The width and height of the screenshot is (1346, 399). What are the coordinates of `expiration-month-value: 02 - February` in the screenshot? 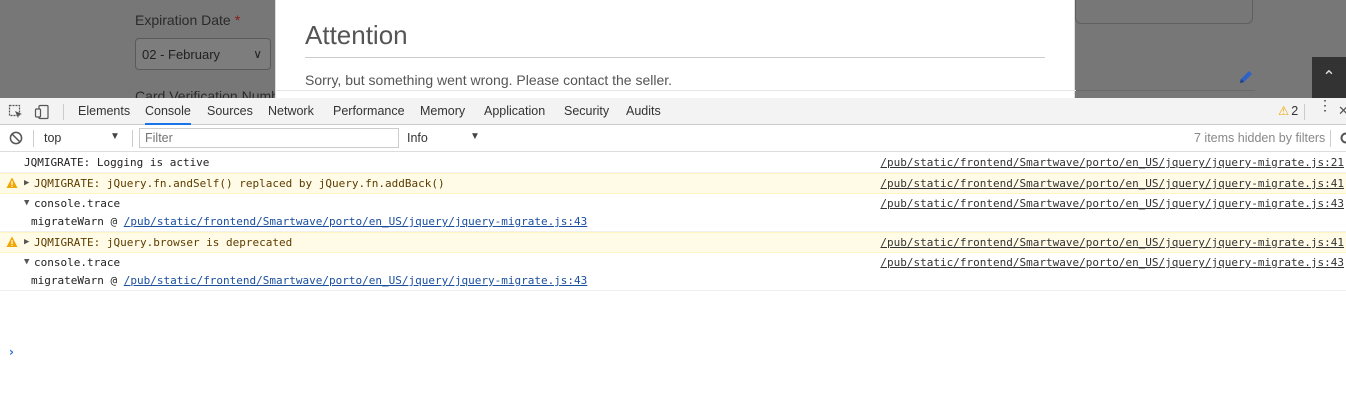 It's located at (181, 54).